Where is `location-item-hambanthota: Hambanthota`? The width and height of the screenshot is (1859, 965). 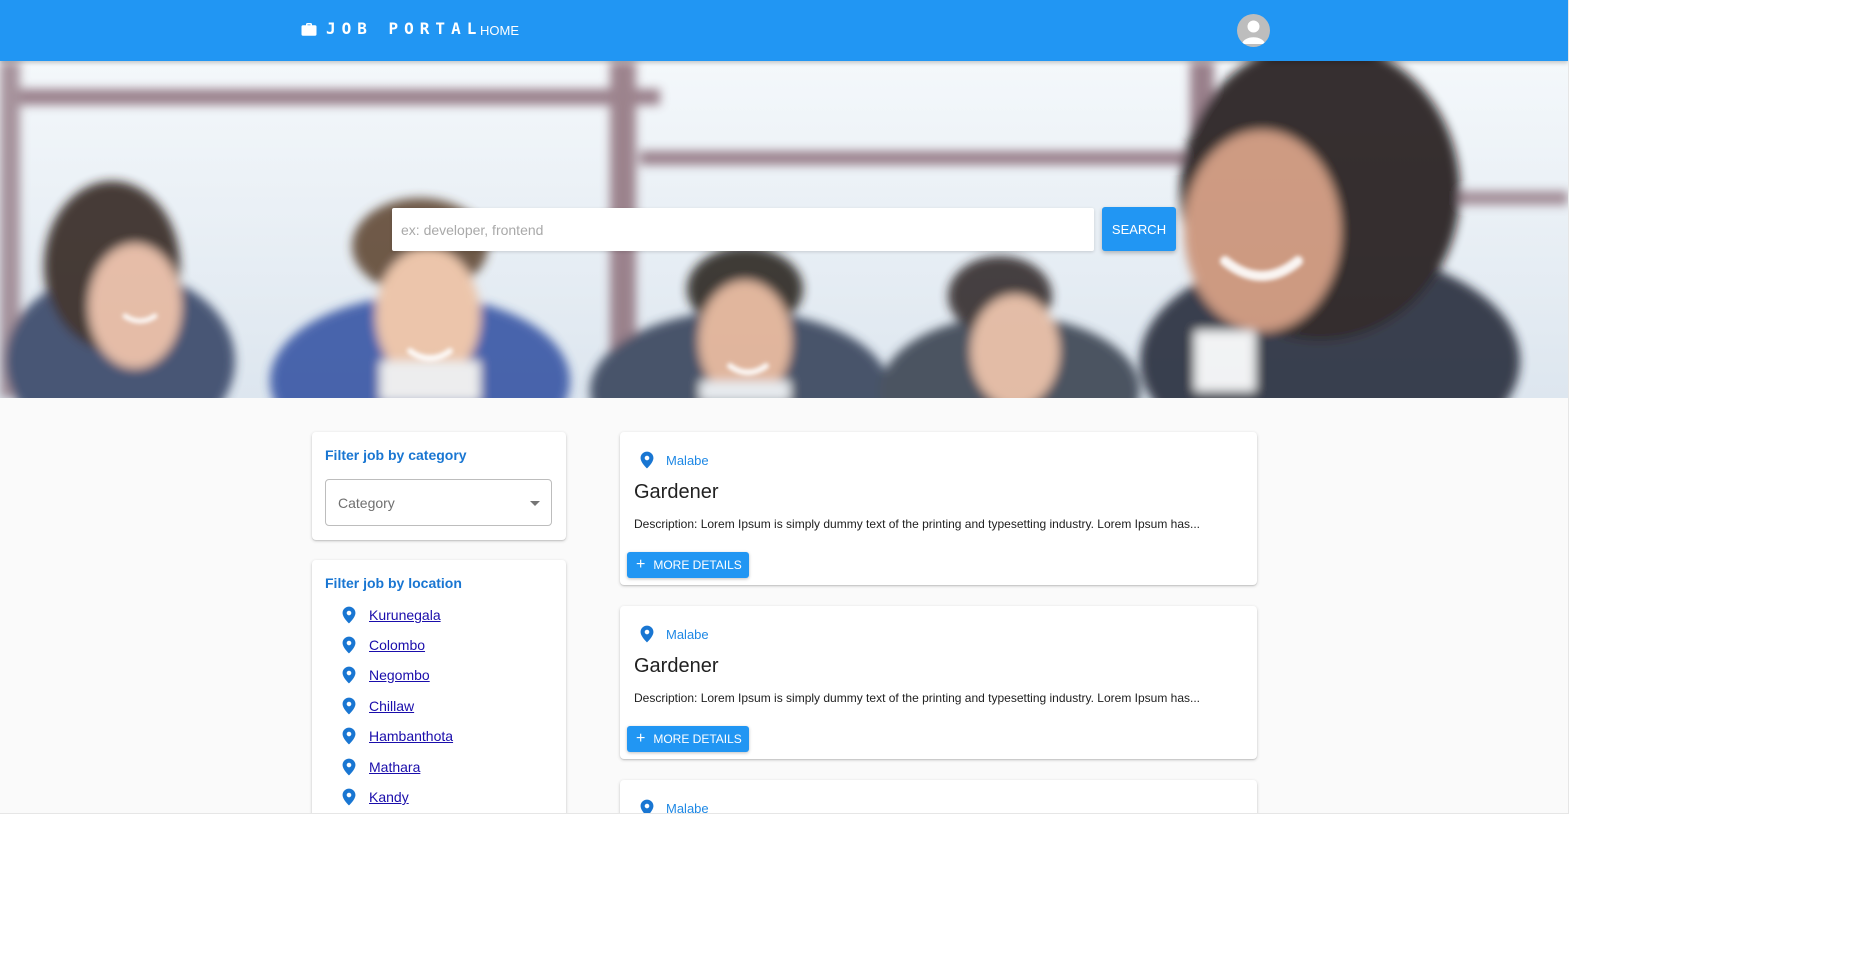 location-item-hambanthota: Hambanthota is located at coordinates (397, 736).